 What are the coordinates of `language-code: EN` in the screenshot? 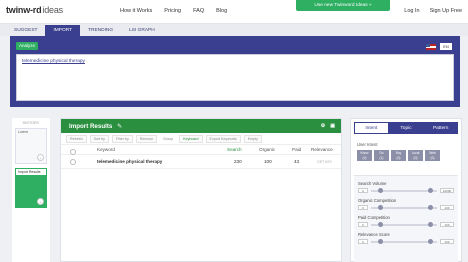 It's located at (446, 46).